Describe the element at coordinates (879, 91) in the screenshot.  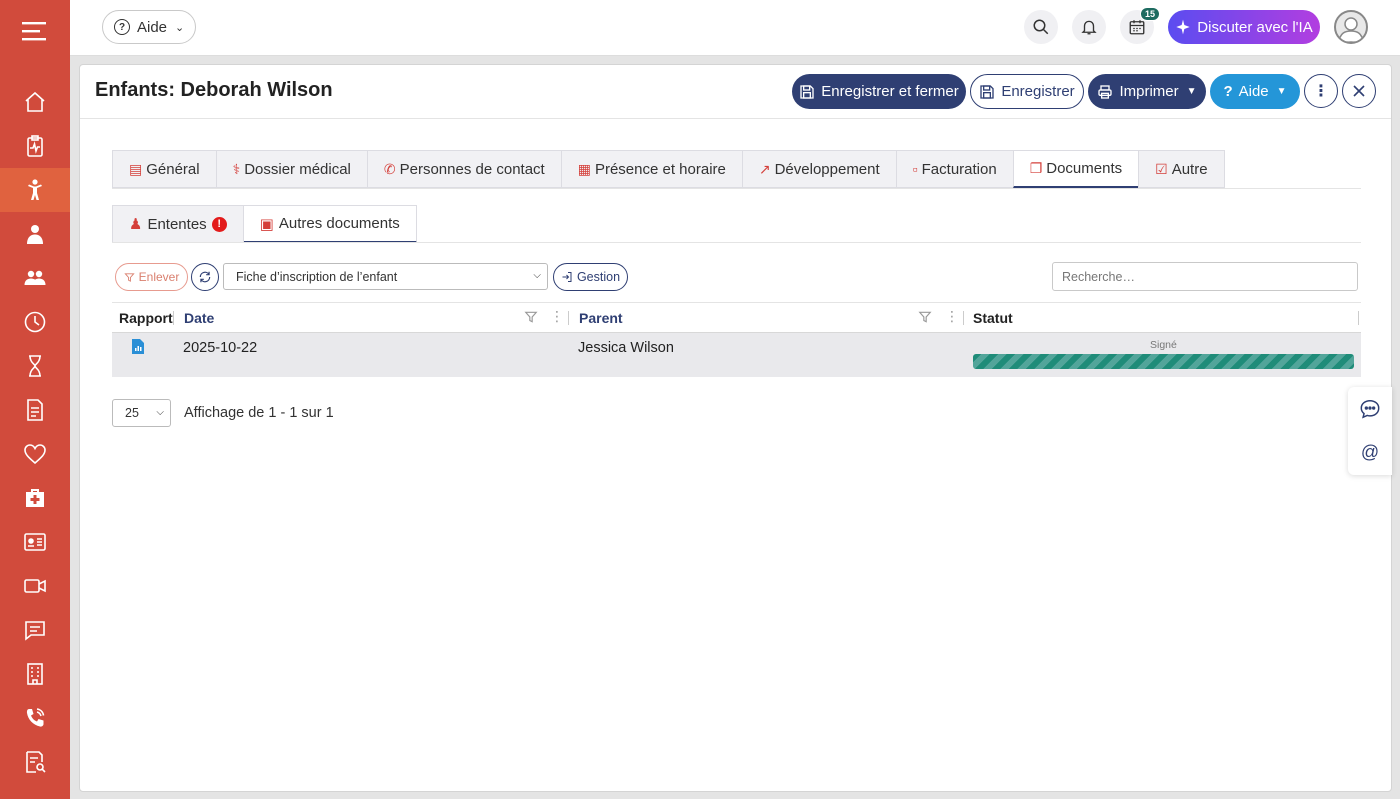
I see `save-close-button: Enregistrer et fermer` at that location.